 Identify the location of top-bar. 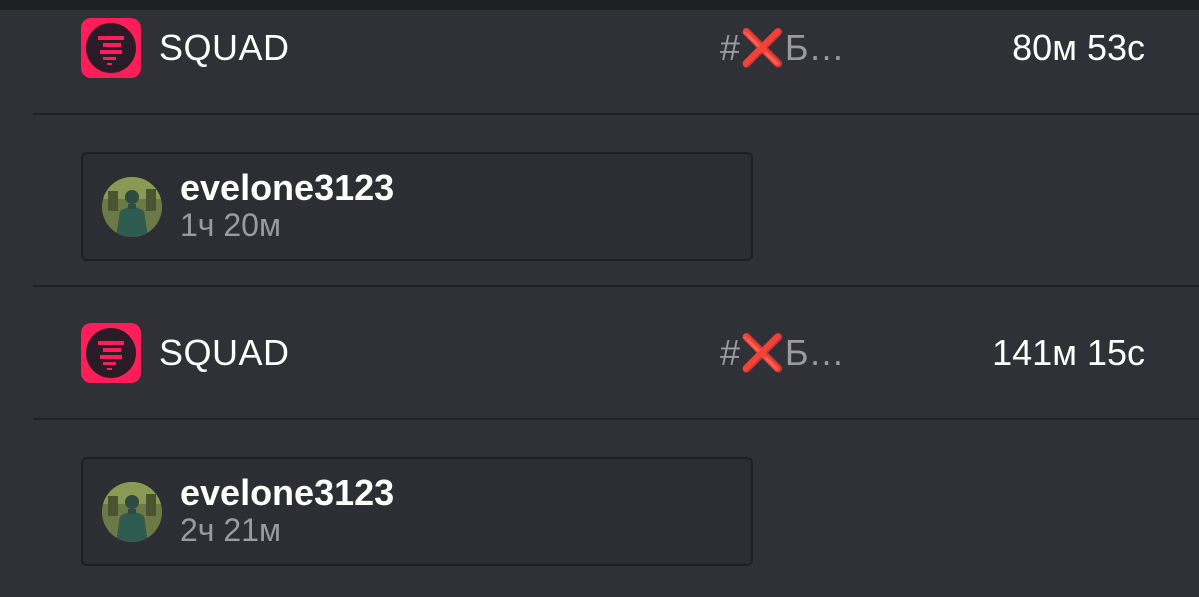
(599, 5).